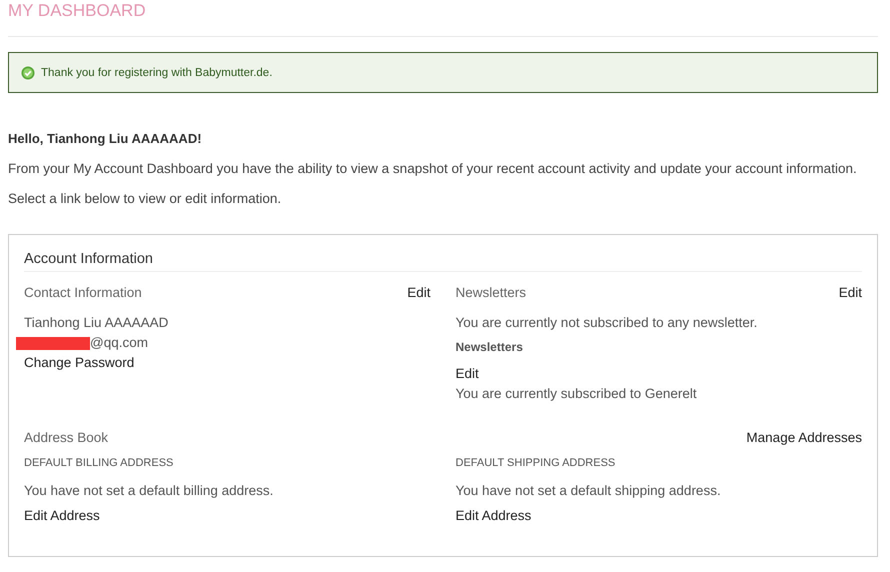 The width and height of the screenshot is (890, 572). Describe the element at coordinates (28, 73) in the screenshot. I see `check-circle-icon` at that location.